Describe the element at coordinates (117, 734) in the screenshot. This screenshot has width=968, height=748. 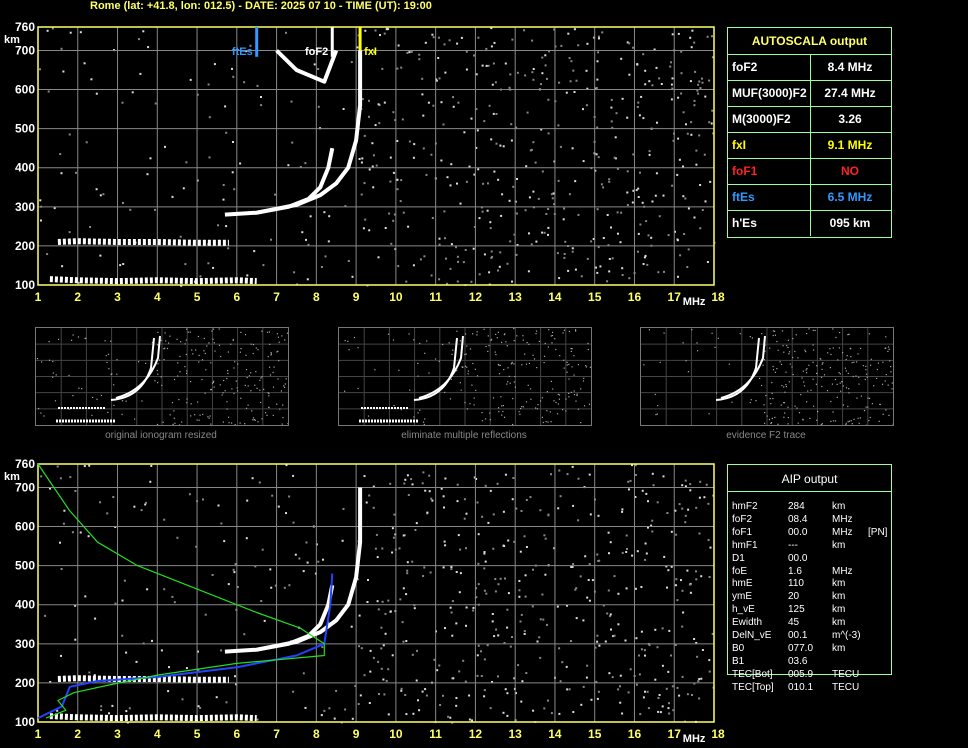
I see `x-tick-label: 3` at that location.